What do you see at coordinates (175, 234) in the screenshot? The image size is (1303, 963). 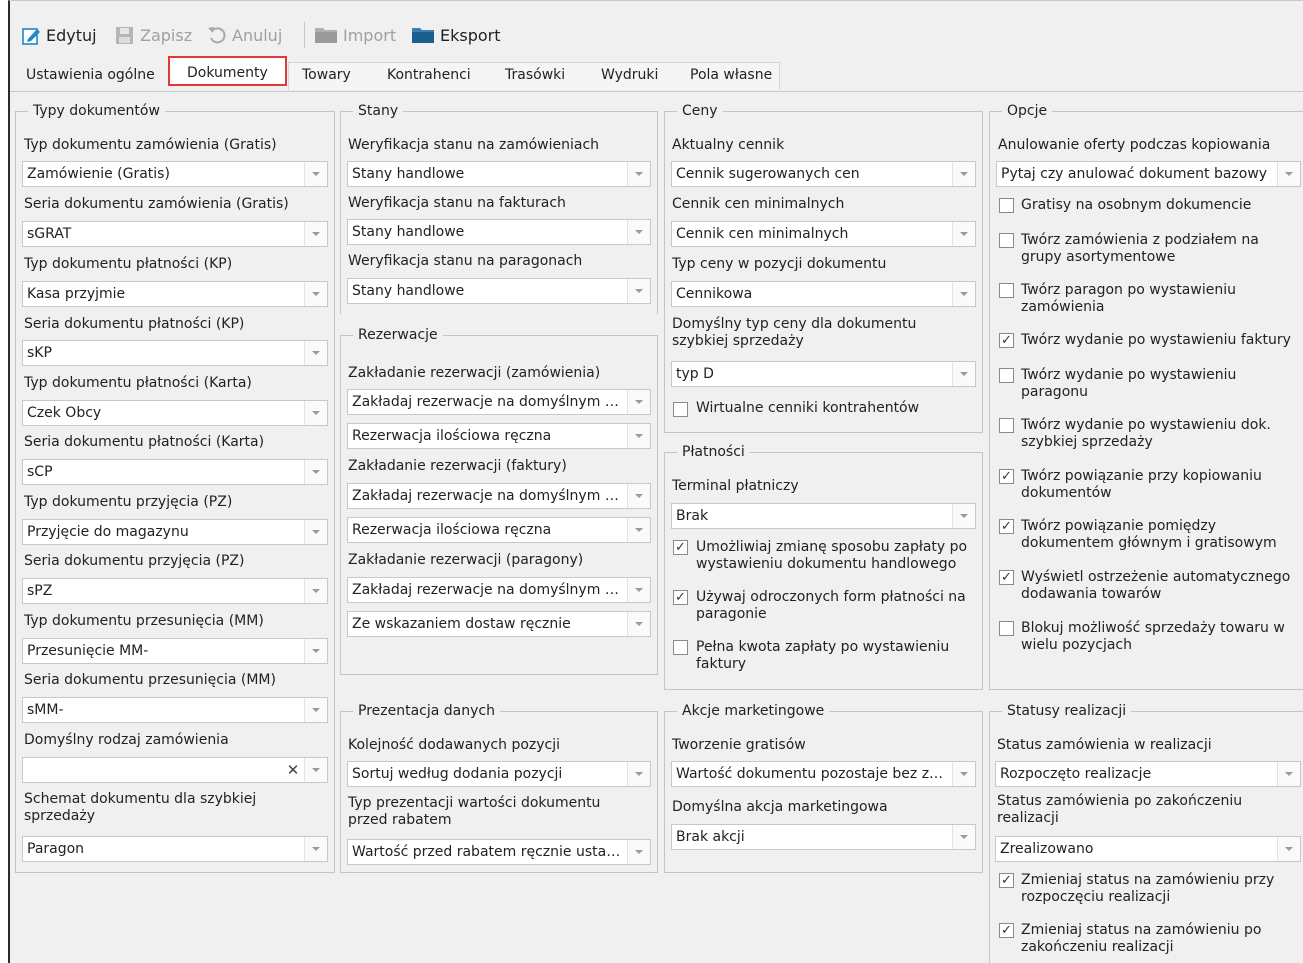 I see `combo-seria-zamowienia-gratis: sGRAT` at bounding box center [175, 234].